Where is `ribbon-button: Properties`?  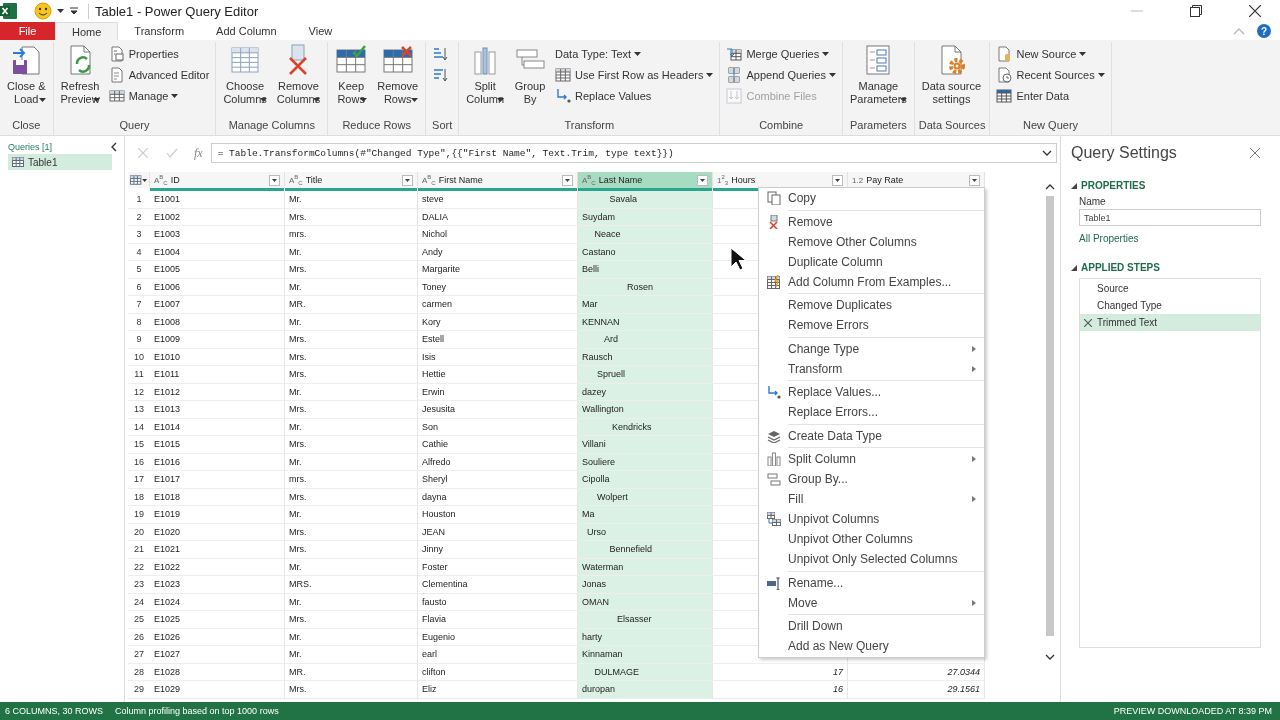 ribbon-button: Properties is located at coordinates (159, 54).